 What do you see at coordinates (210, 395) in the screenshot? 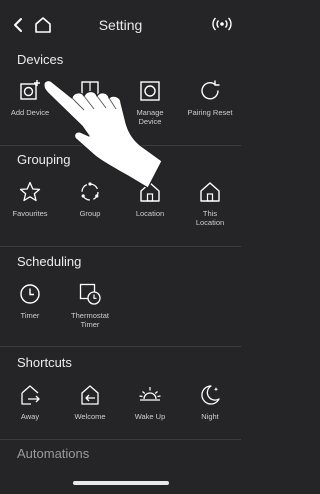
I see `moon-icon` at bounding box center [210, 395].